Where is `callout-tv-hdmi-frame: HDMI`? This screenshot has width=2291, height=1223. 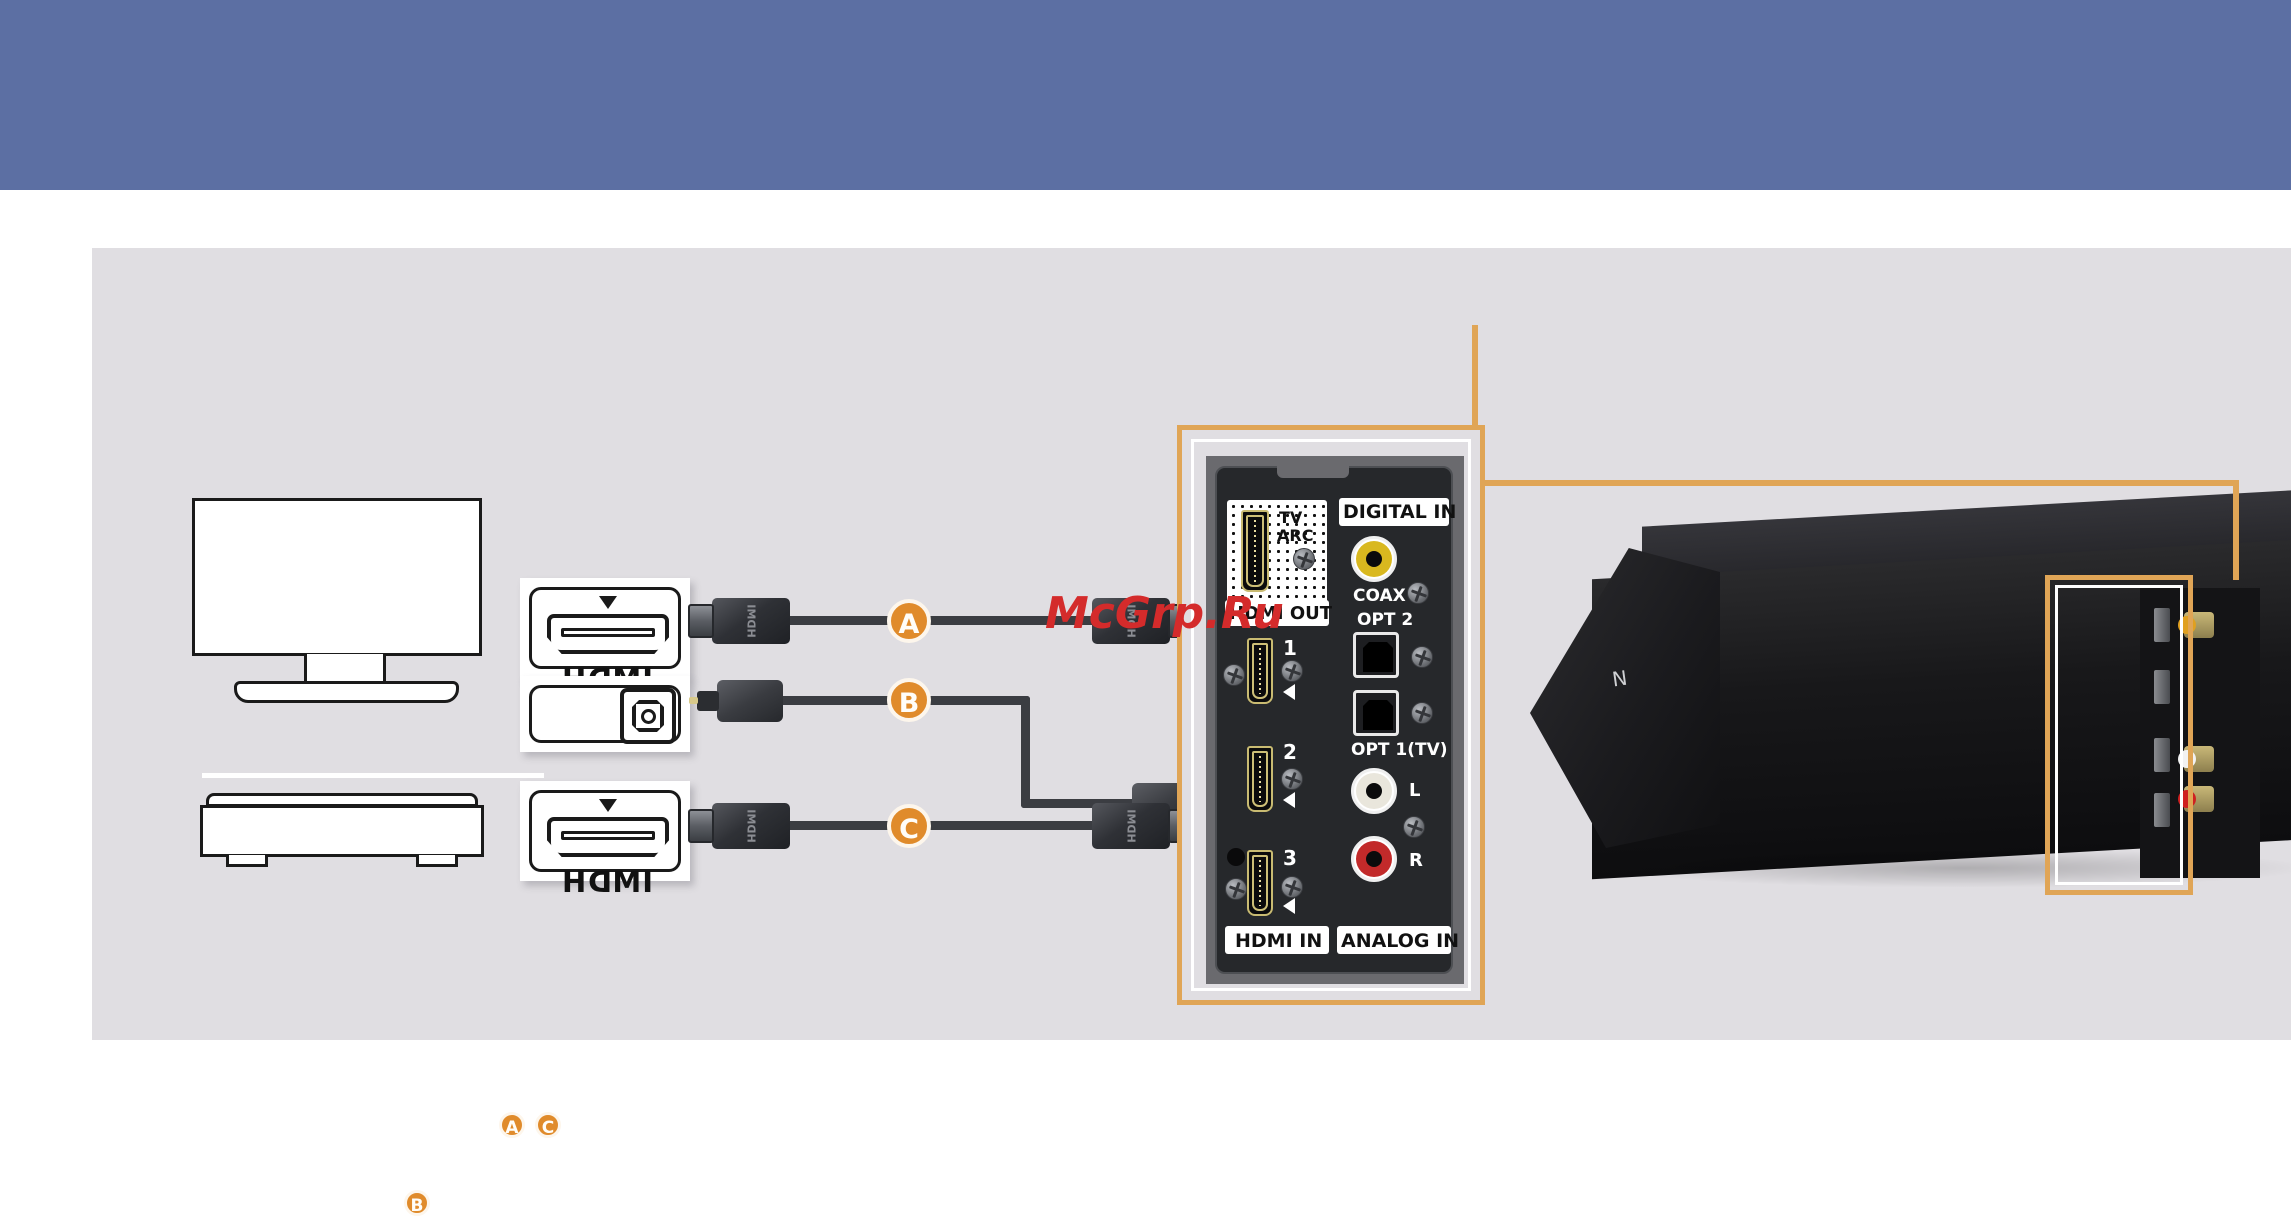
callout-tv-hdmi-frame: HDMI is located at coordinates (605, 641).